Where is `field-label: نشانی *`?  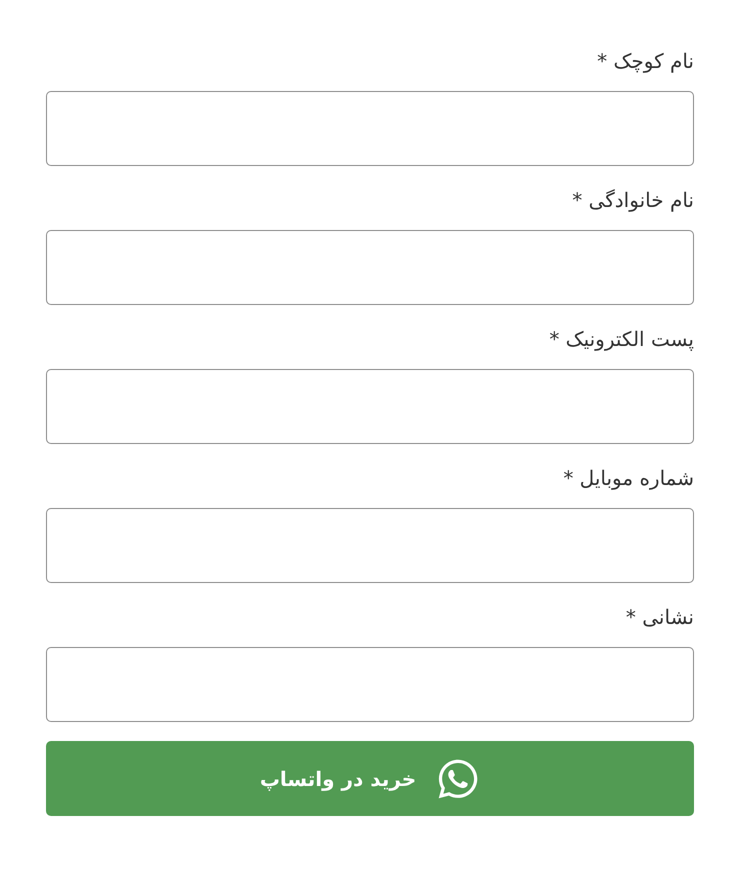 field-label: نشانی * is located at coordinates (660, 617).